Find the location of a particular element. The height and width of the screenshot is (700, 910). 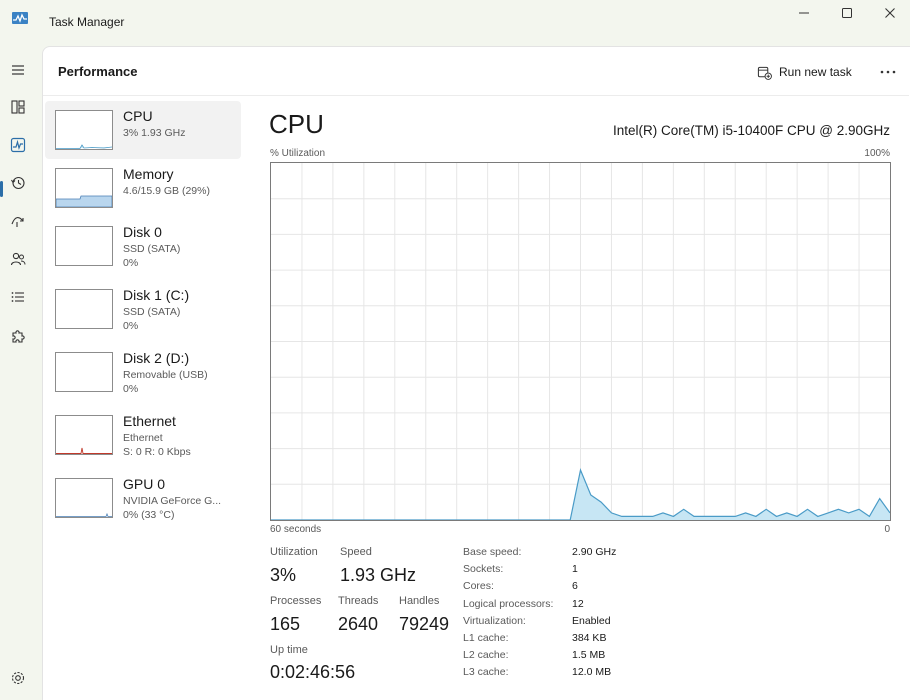

close-button is located at coordinates (888, 13).